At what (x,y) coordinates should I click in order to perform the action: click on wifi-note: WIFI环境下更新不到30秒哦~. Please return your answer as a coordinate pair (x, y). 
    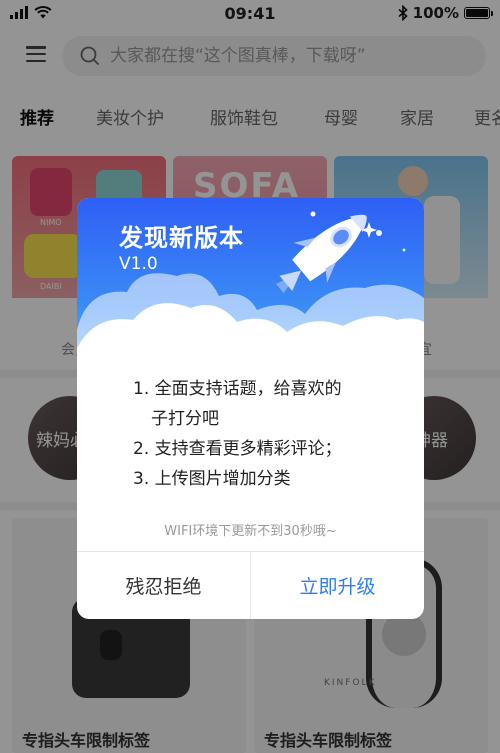
    Looking at the image, I should click on (250, 531).